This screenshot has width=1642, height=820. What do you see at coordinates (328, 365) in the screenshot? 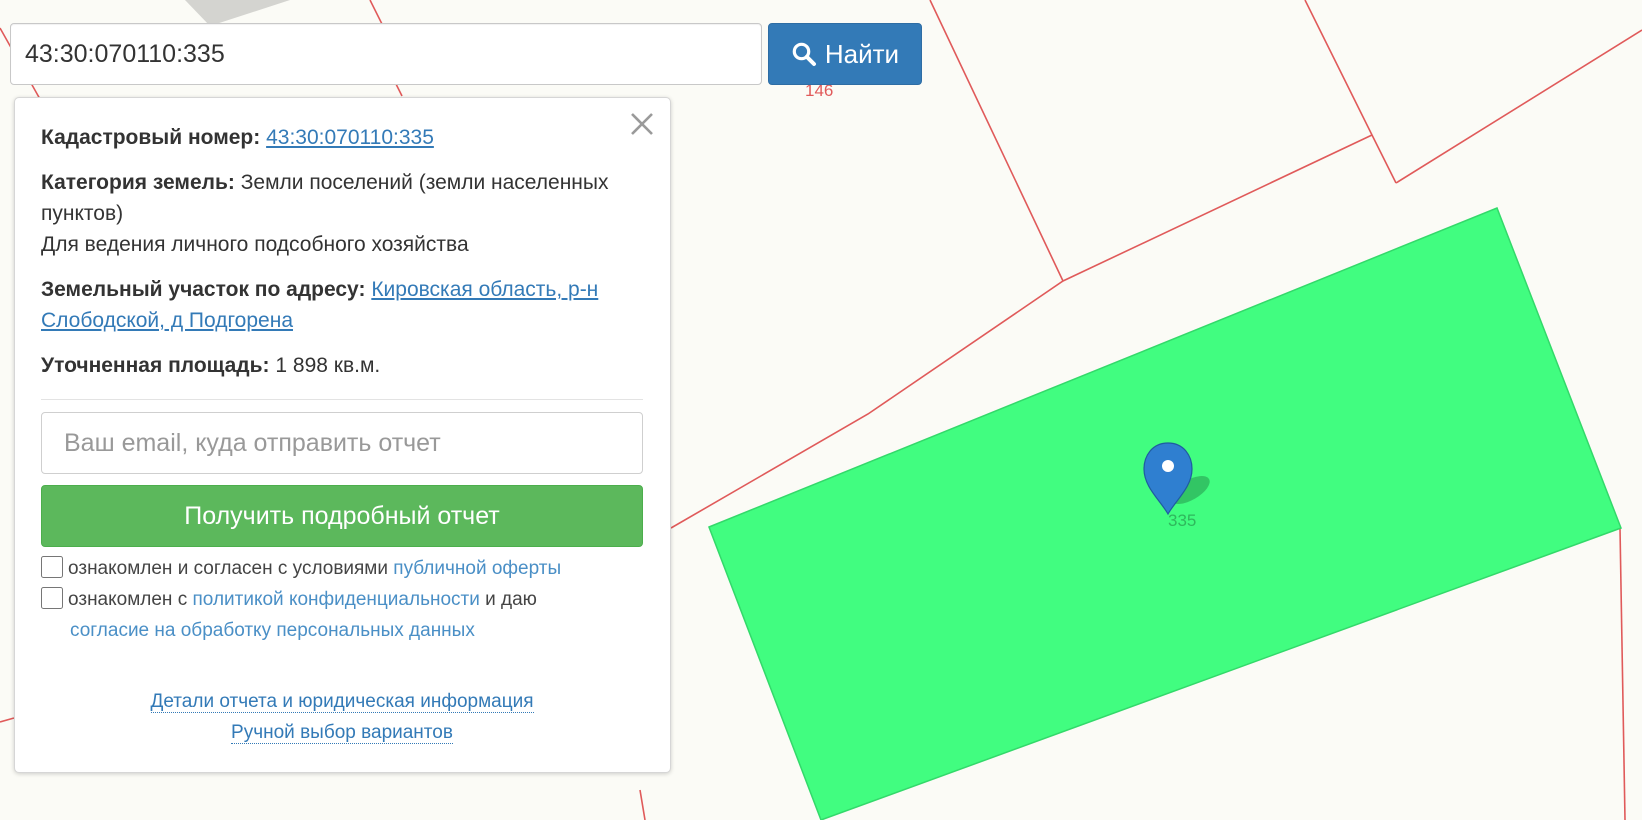
I see `area-value: 1 898 кв.м.` at bounding box center [328, 365].